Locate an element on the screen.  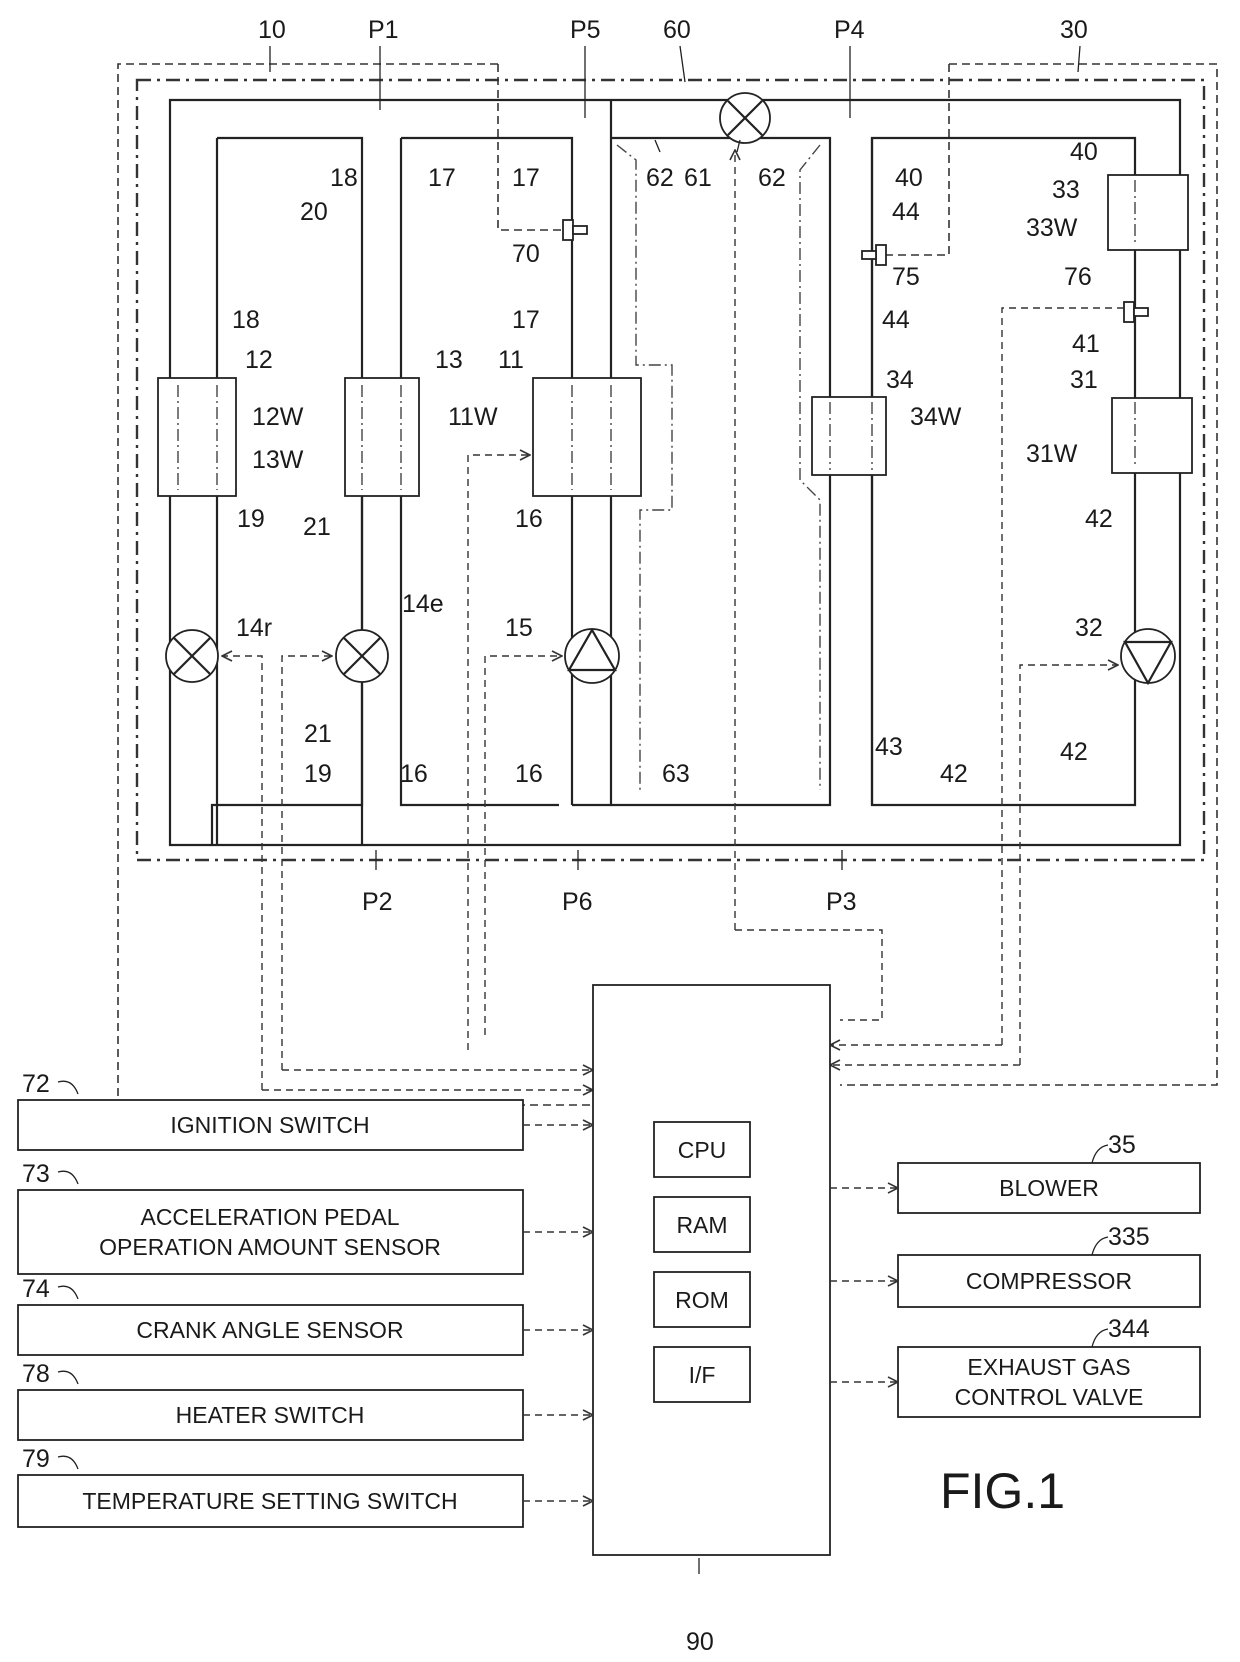
label-42-right: 42 is located at coordinates (1074, 752).